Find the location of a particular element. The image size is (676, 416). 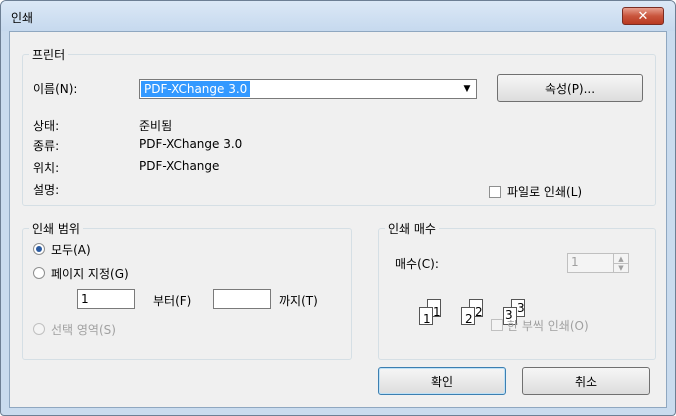

copies-title: 인쇄 매수 is located at coordinates (412, 228).